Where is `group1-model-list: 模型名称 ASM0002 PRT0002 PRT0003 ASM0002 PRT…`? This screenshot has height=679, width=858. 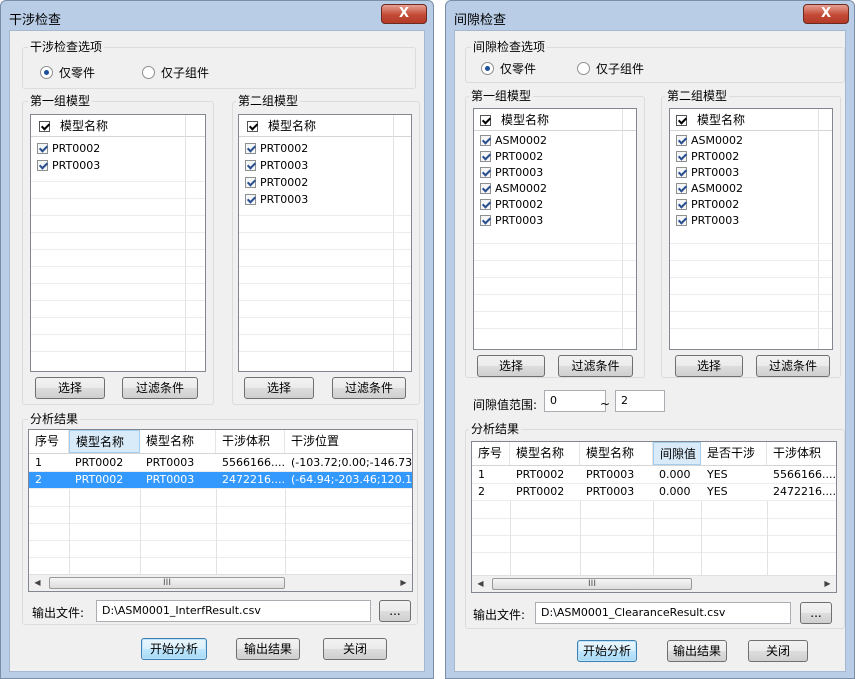
group1-model-list: 模型名称 ASM0002 PRT0002 PRT0003 ASM0002 PRT… is located at coordinates (555, 229).